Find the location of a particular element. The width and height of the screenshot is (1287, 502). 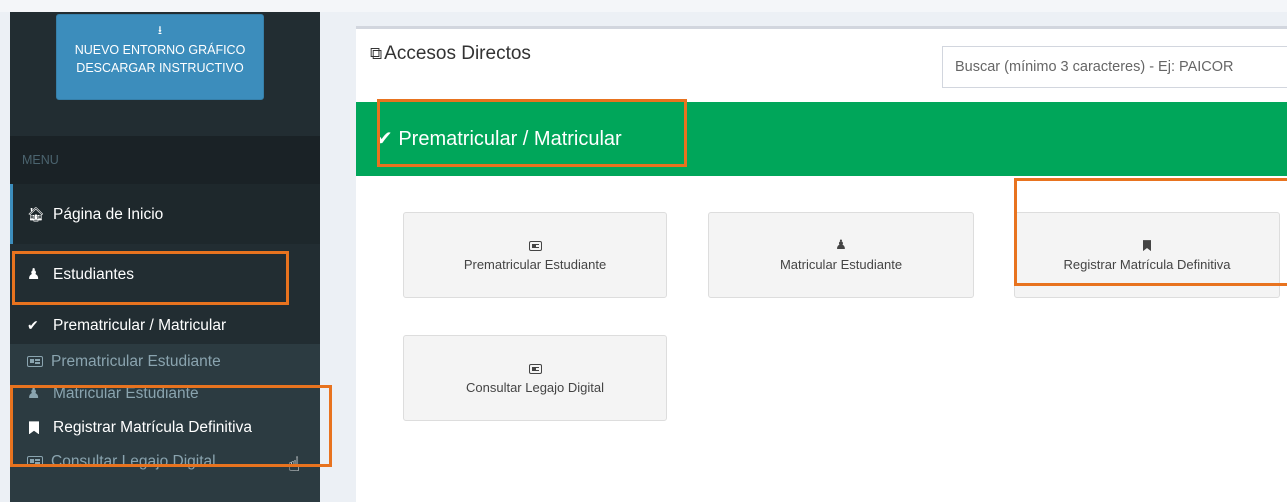

tile-prematricular-estudiante: Prematricular Estudiante is located at coordinates (535, 255).